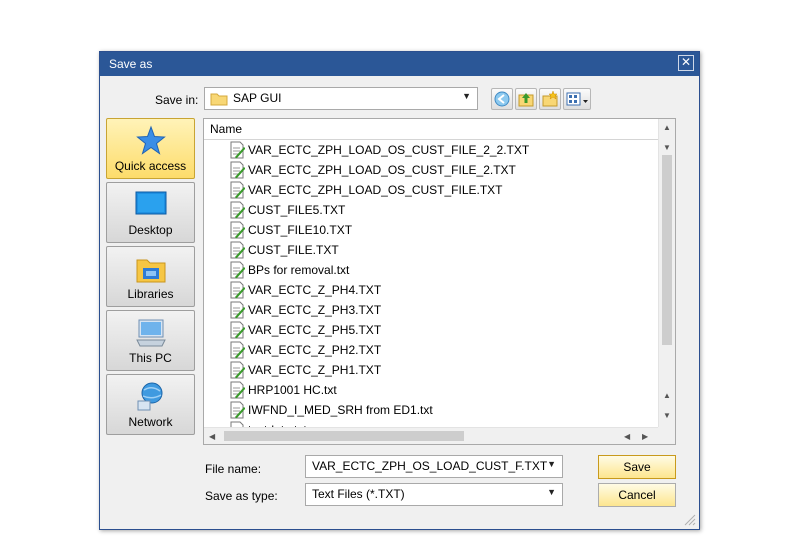 This screenshot has width=800, height=542. What do you see at coordinates (233, 469) in the screenshot?
I see `file-name-label: File name:` at bounding box center [233, 469].